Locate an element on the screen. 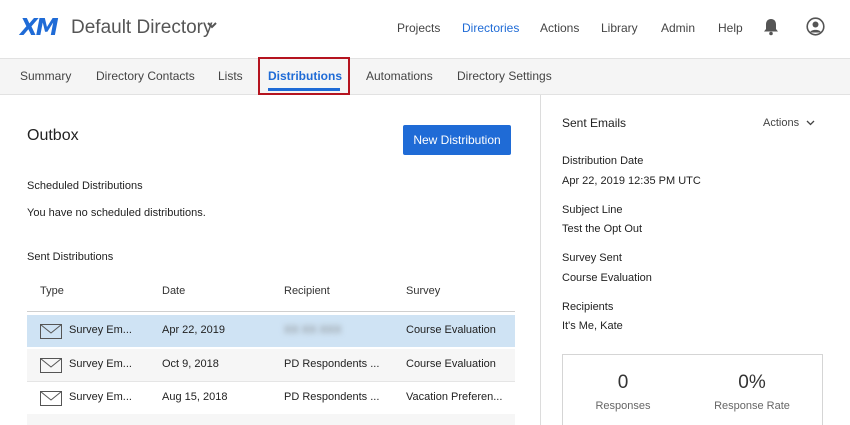  nav-directories: Directories is located at coordinates (490, 28).